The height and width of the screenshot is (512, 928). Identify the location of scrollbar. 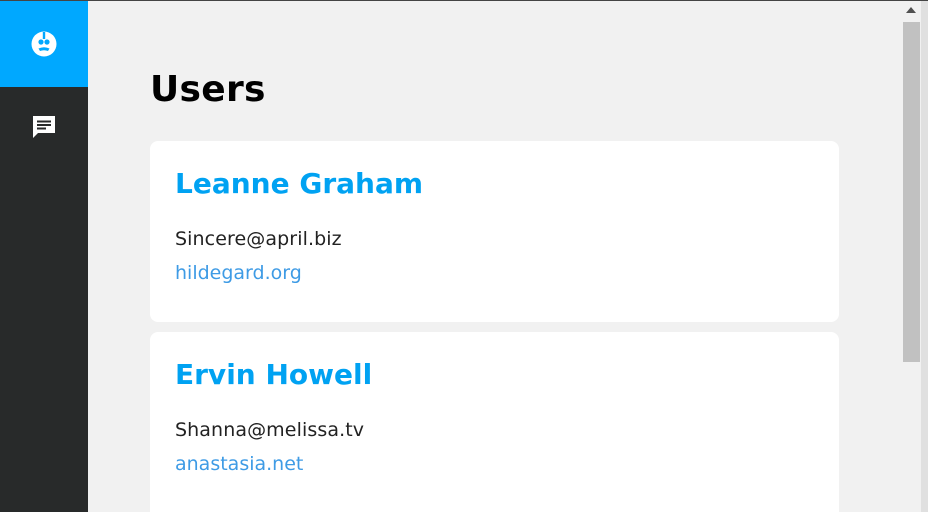
(911, 256).